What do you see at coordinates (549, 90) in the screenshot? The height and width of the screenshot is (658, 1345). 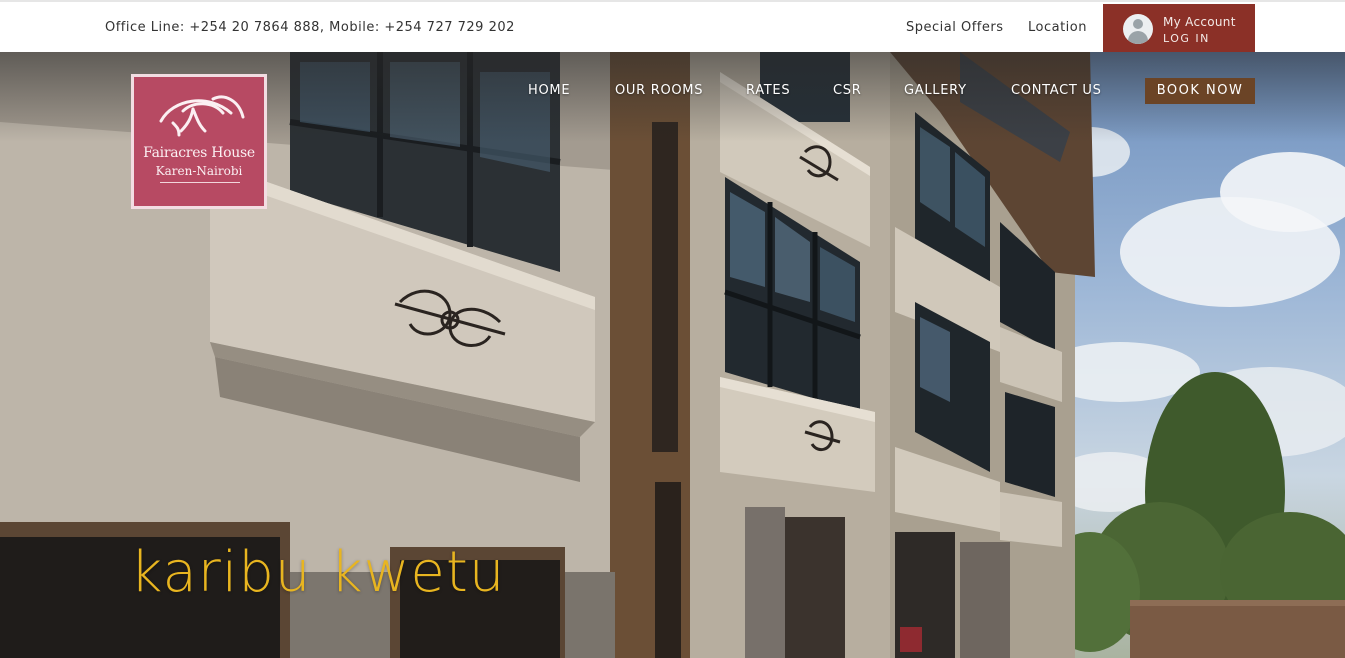 I see `nav-home: HOME` at bounding box center [549, 90].